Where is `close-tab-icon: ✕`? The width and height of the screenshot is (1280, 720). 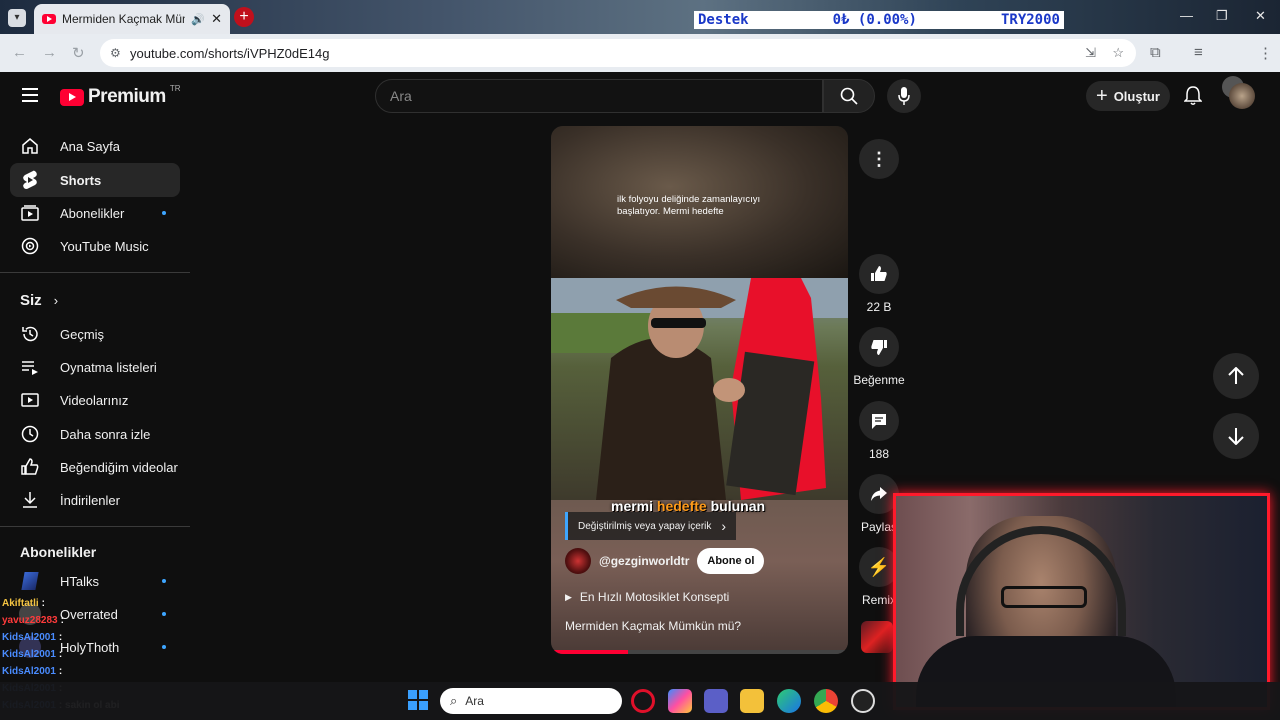
close-tab-icon: ✕ is located at coordinates (216, 19).